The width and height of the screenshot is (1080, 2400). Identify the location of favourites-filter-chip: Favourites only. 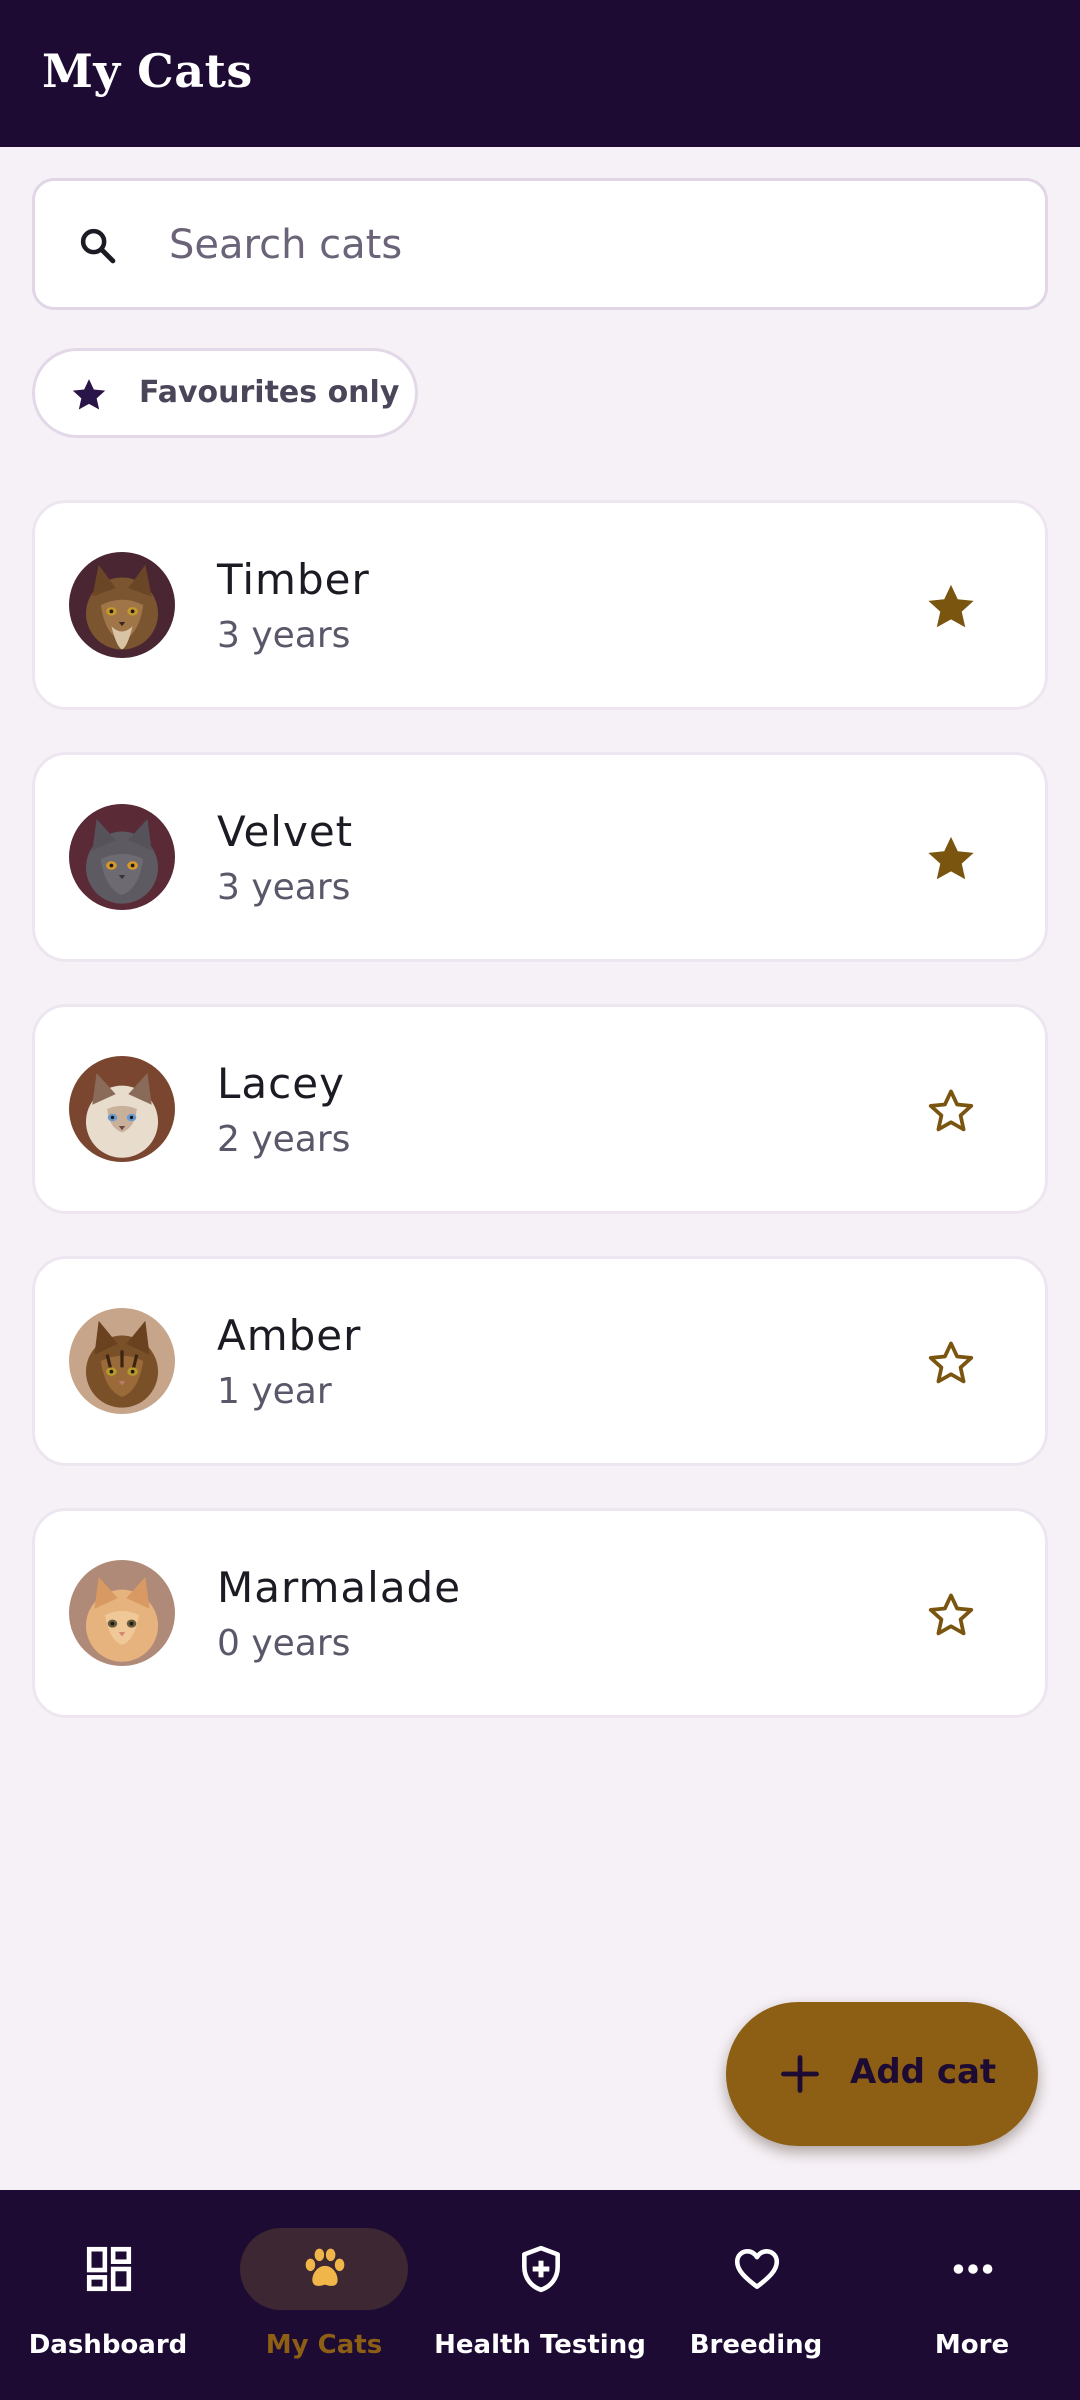
(225, 393).